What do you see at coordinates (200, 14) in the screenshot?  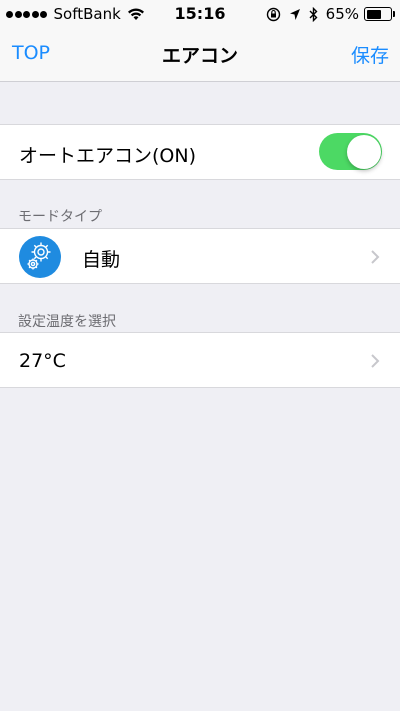 I see `status-bar: SoftBank 15:16 65%` at bounding box center [200, 14].